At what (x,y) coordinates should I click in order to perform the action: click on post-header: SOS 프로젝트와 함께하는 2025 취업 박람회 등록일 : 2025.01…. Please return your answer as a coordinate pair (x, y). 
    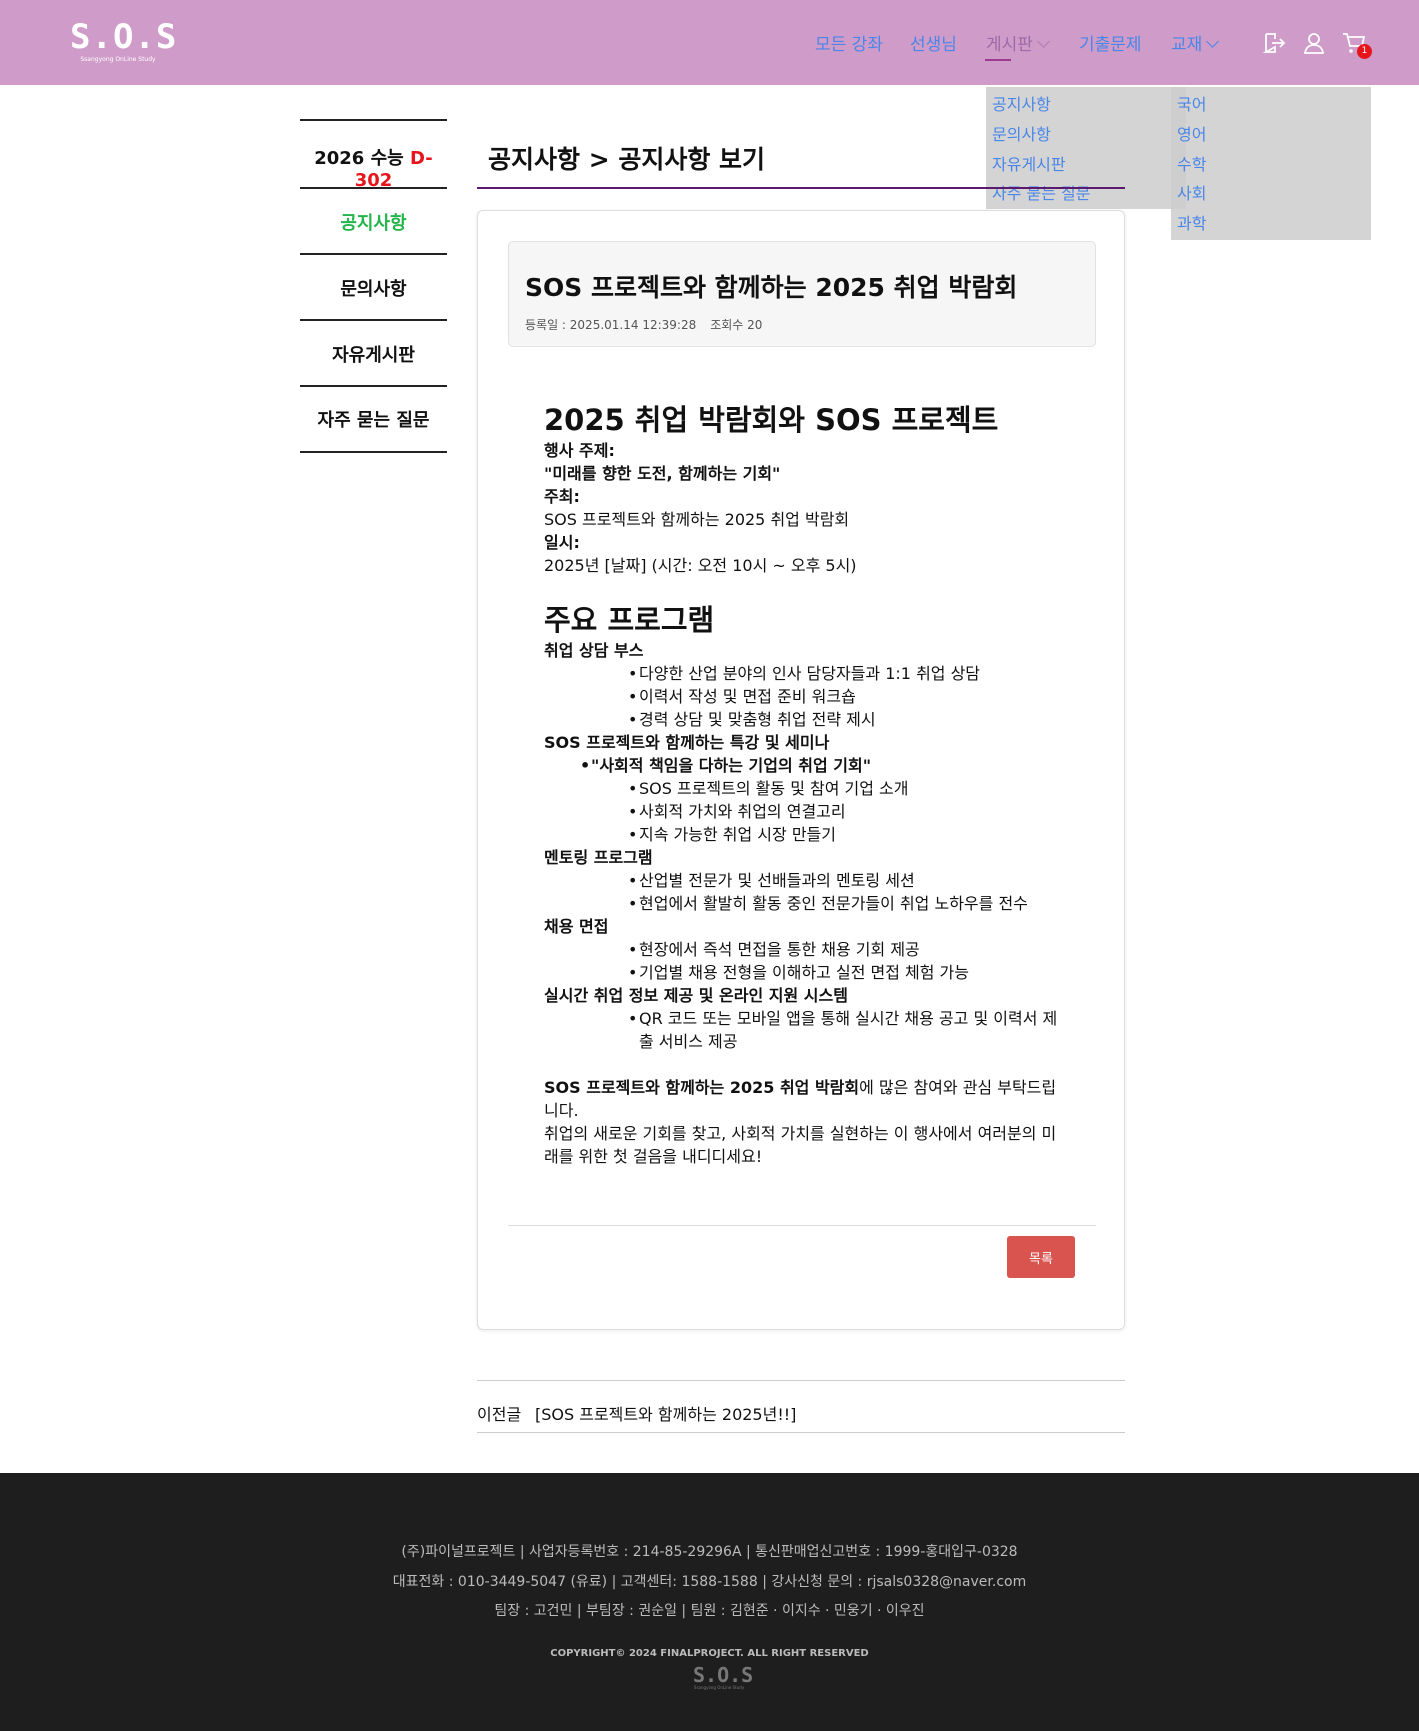
    Looking at the image, I should click on (802, 294).